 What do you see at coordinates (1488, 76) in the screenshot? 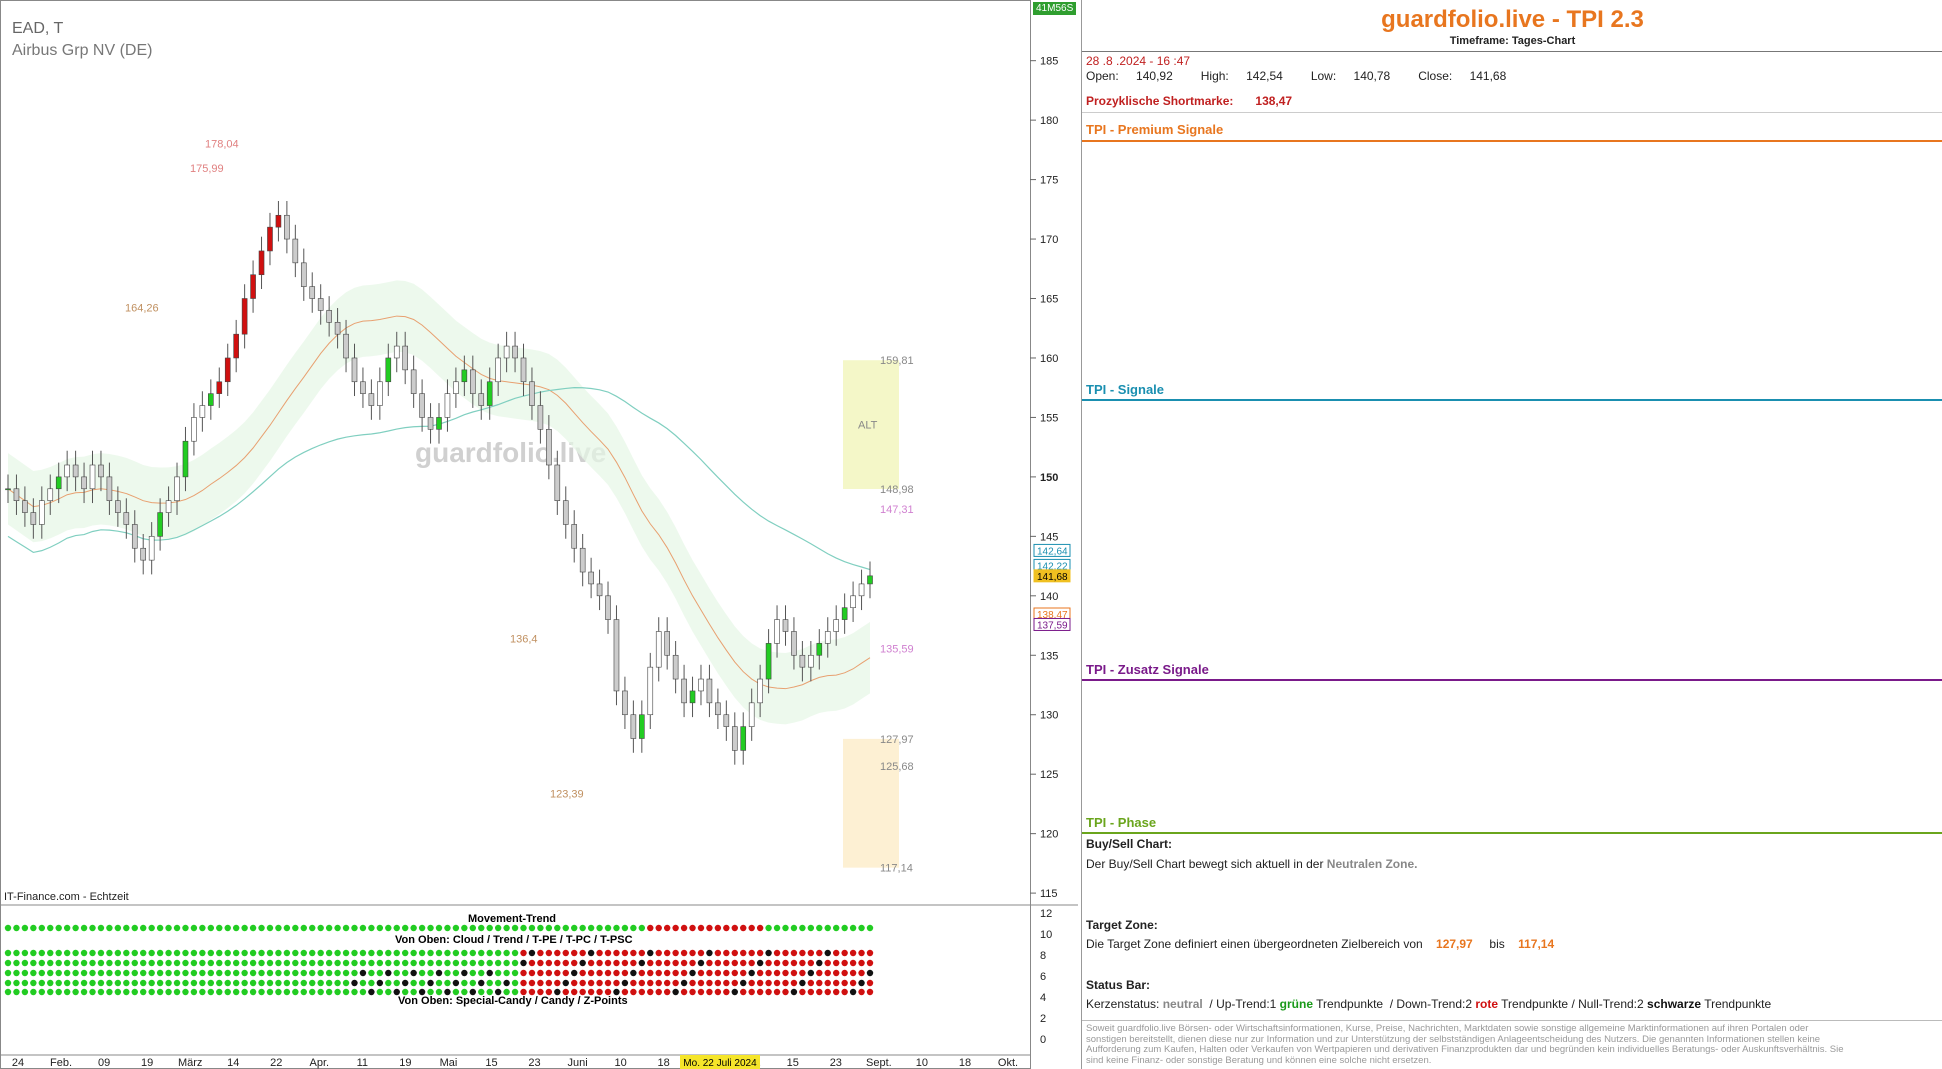
I see `close-value: 141,68` at bounding box center [1488, 76].